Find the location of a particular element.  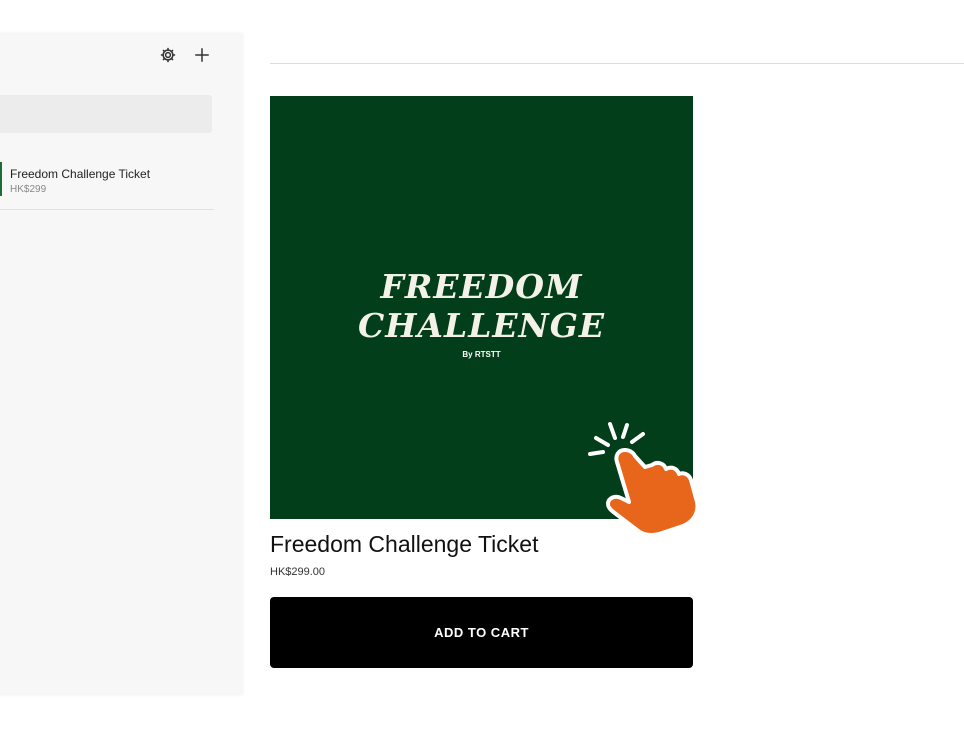

list-item-price: HK$299 is located at coordinates (28, 189).